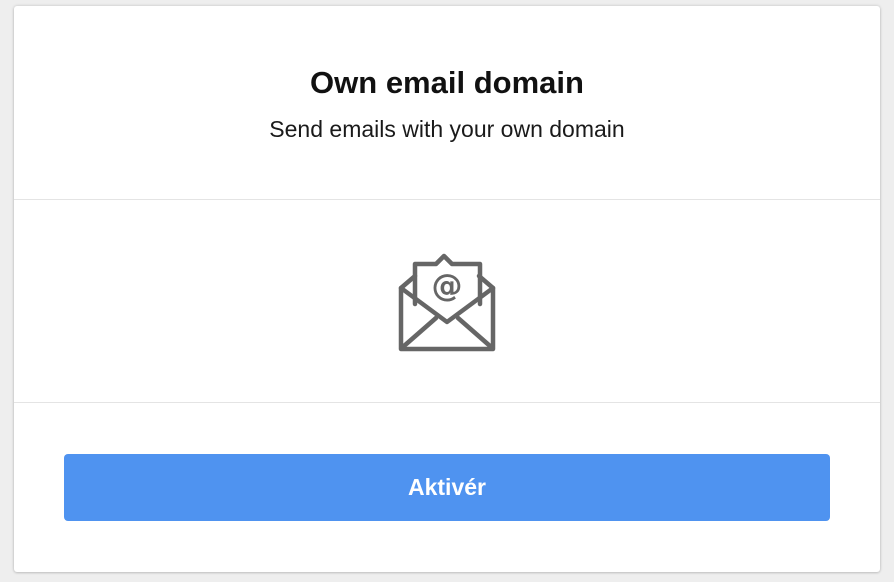 Image resolution: width=894 pixels, height=582 pixels. Describe the element at coordinates (447, 82) in the screenshot. I see `card-title: Own email domain` at that location.